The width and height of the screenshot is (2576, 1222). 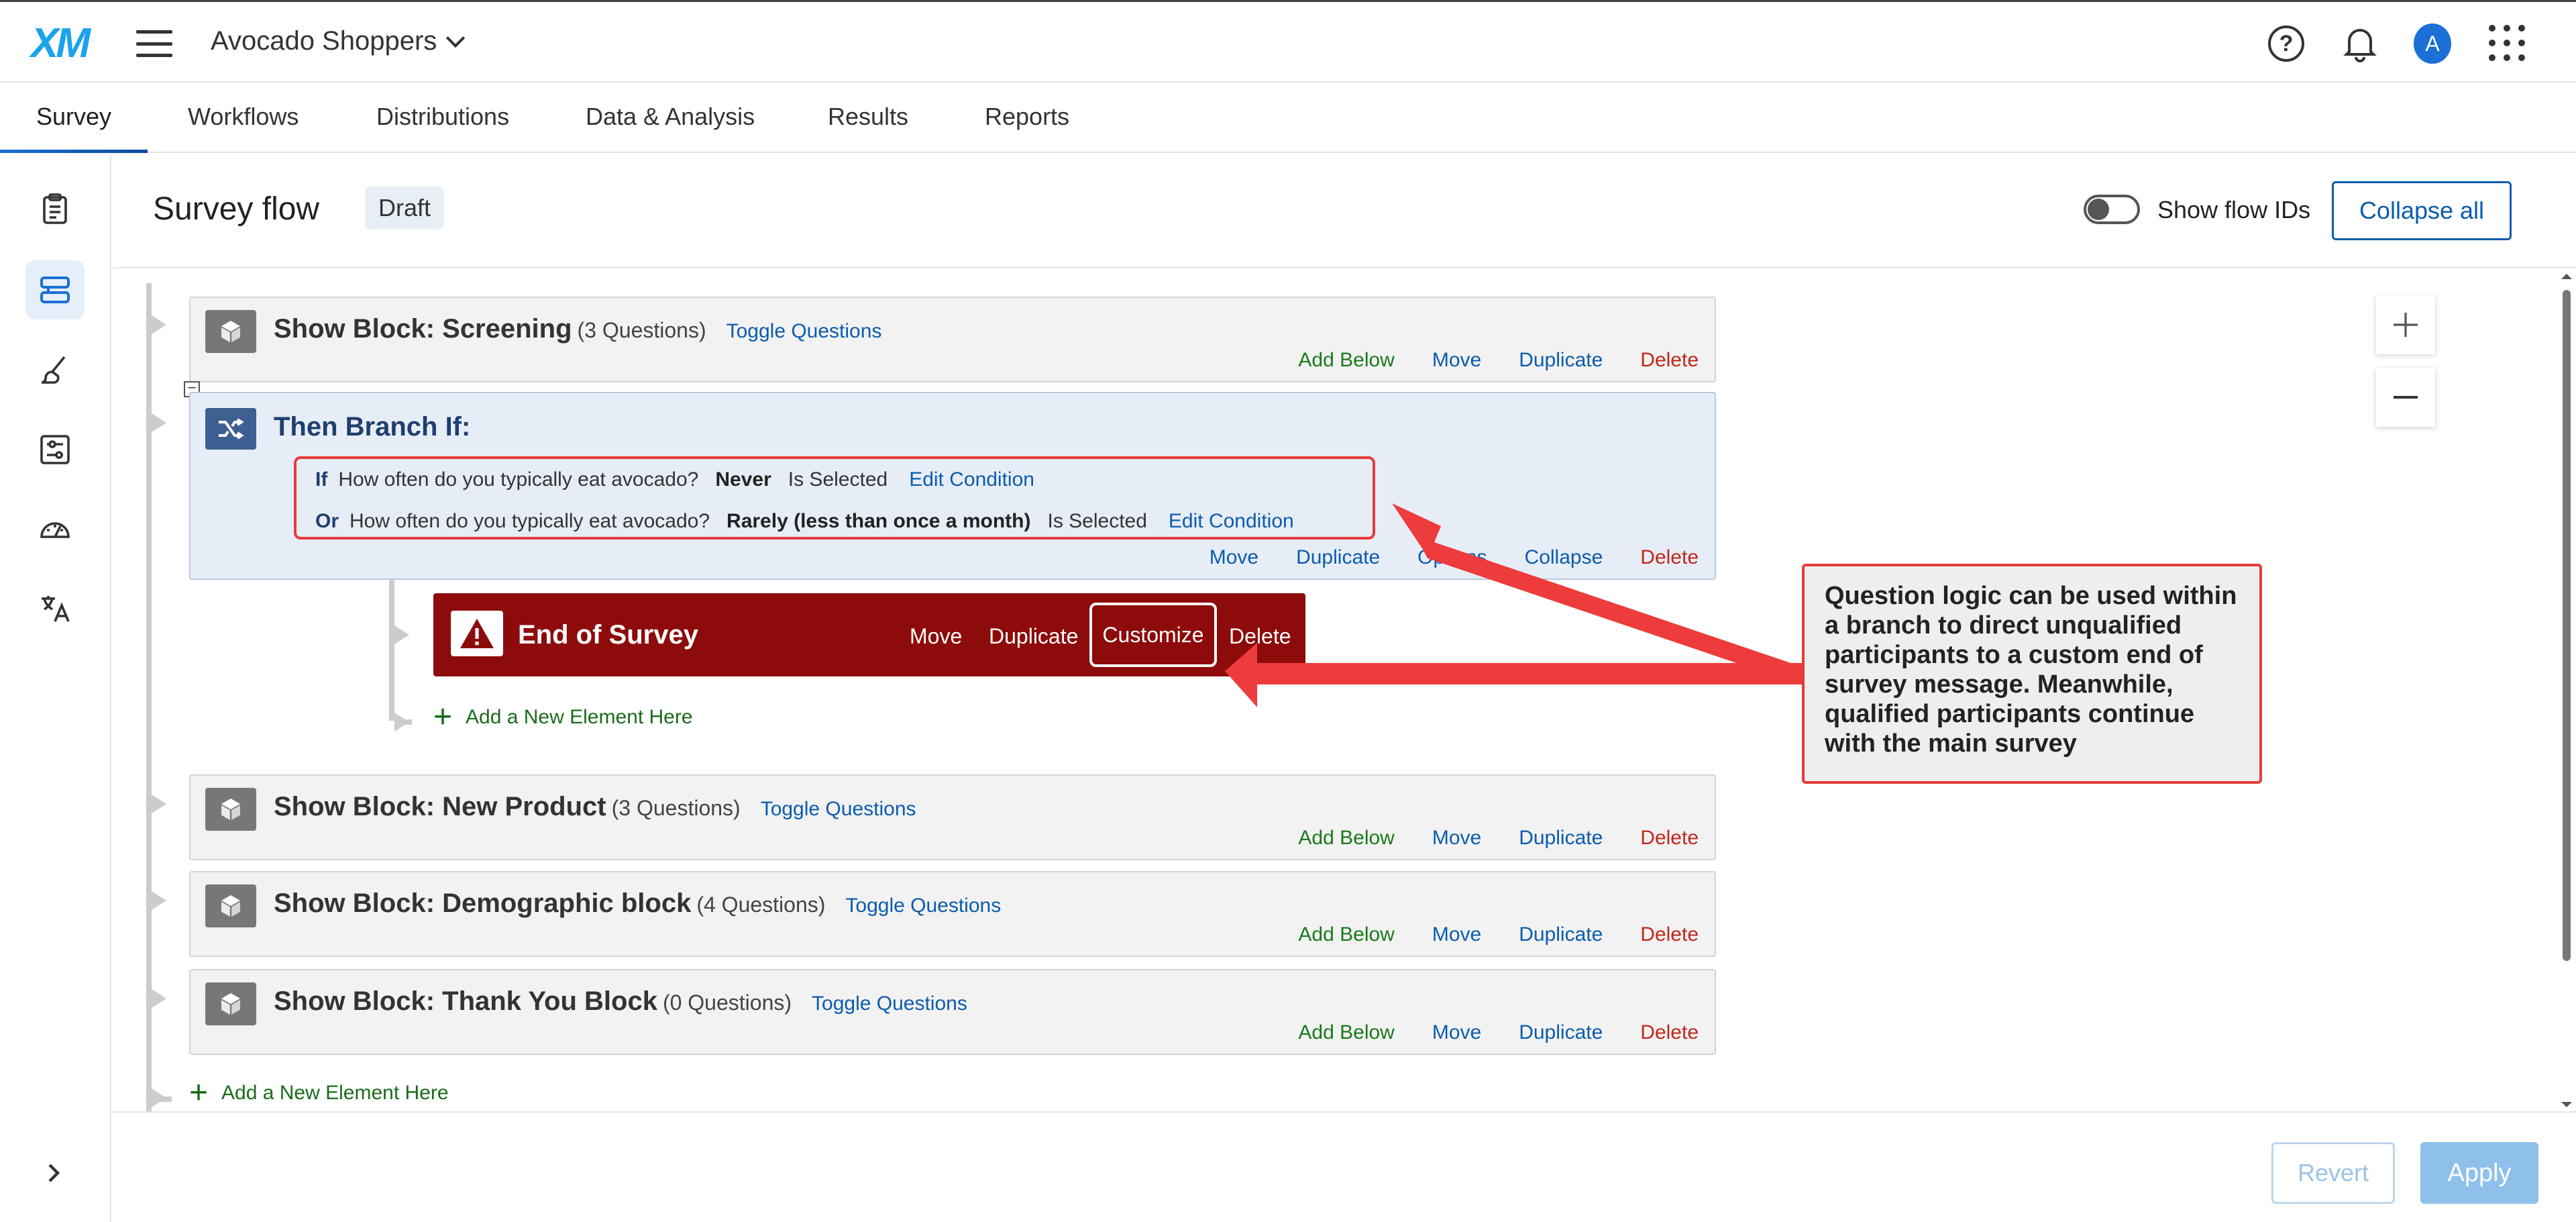 What do you see at coordinates (55, 210) in the screenshot?
I see `clipboard-icon` at bounding box center [55, 210].